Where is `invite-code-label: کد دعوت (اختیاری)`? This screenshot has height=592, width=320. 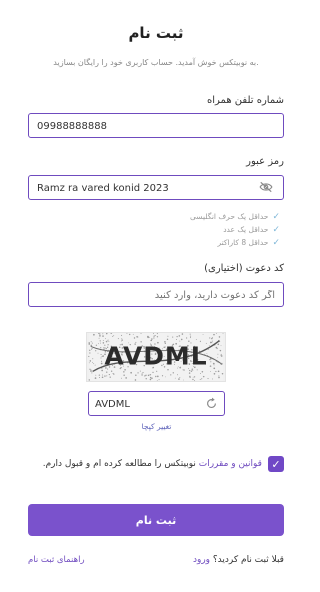
invite-code-label: کد دعوت (اختیاری) is located at coordinates (244, 268).